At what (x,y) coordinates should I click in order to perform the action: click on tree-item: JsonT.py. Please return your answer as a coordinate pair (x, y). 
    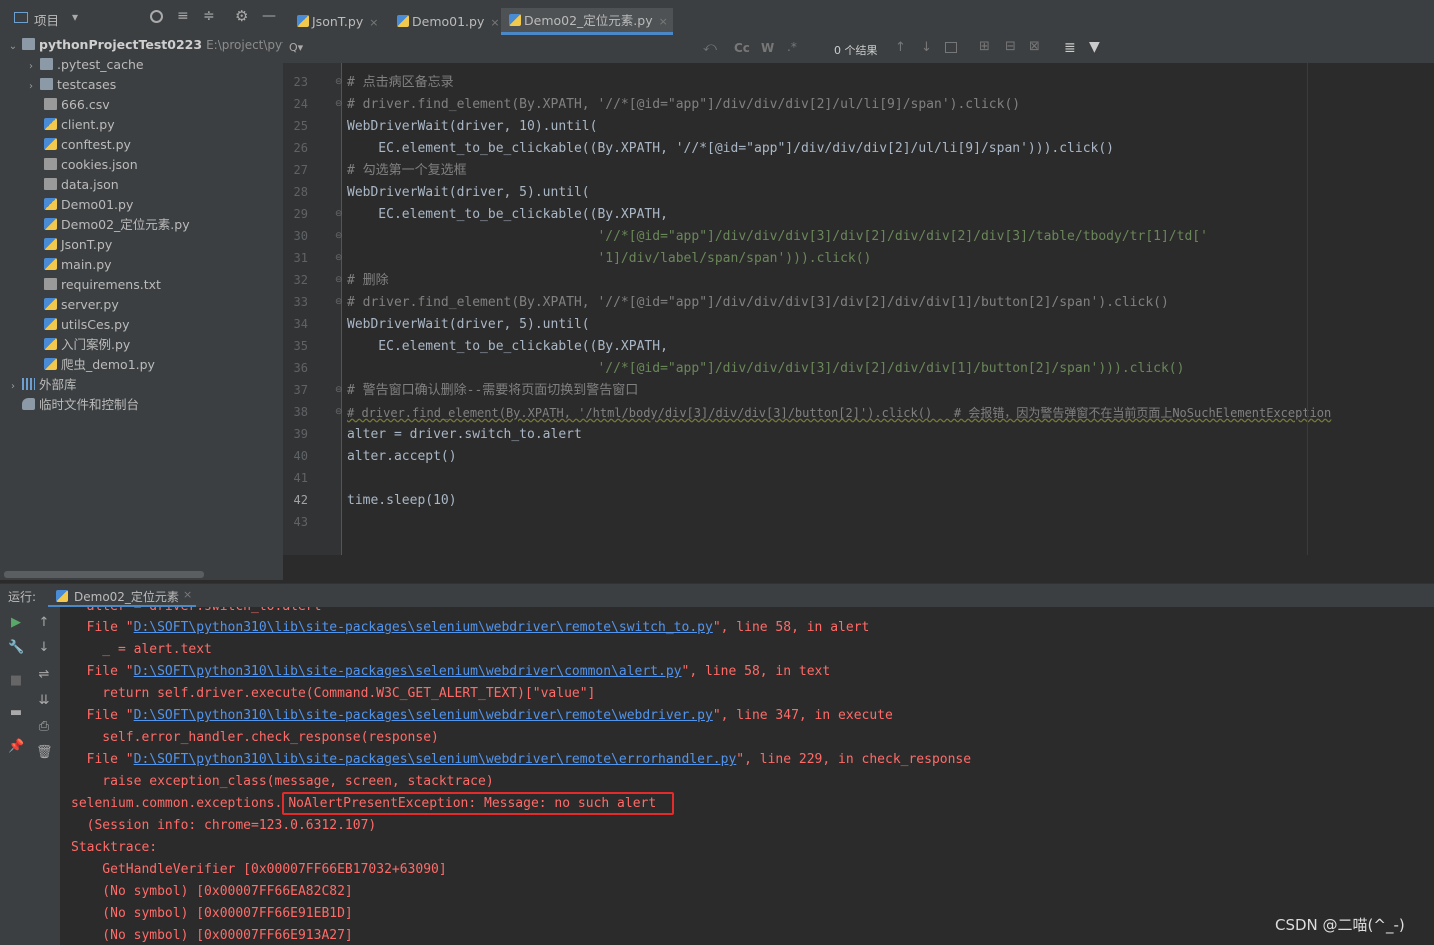
    Looking at the image, I should click on (78, 245).